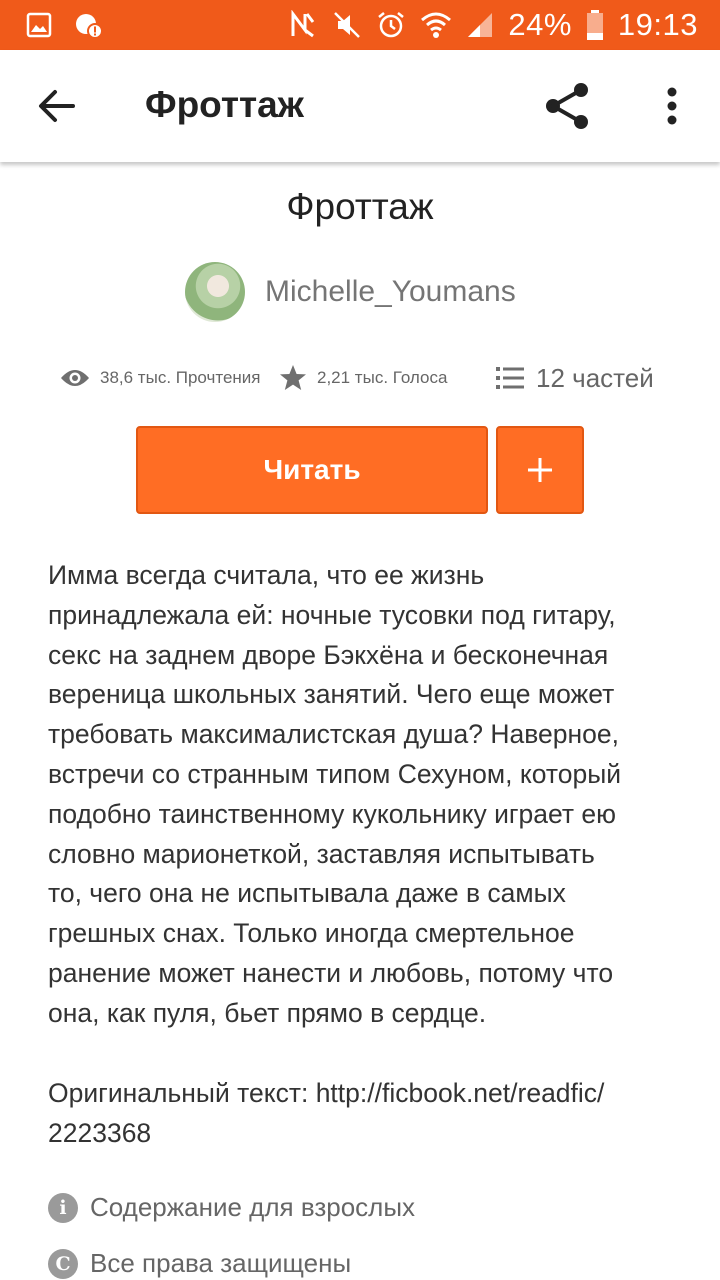 The height and width of the screenshot is (1280, 720). I want to click on author-name: Michelle_Youmans, so click(390, 292).